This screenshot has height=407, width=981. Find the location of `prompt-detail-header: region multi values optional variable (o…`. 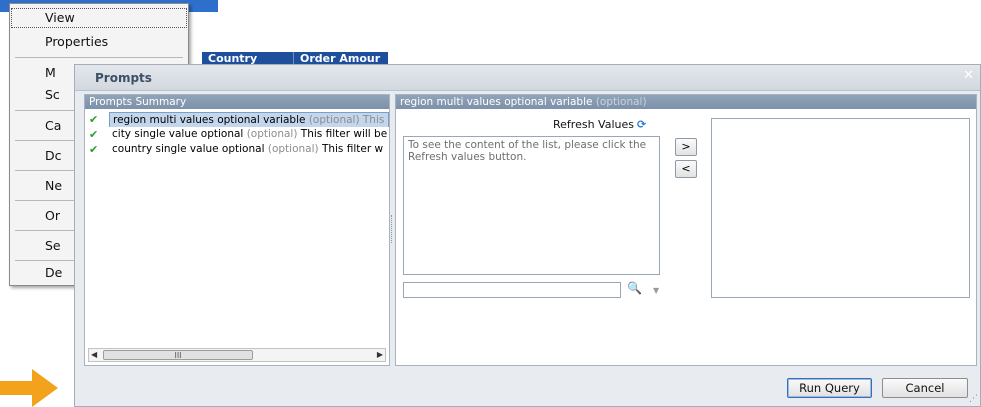

prompt-detail-header: region multi values optional variable (o… is located at coordinates (686, 102).